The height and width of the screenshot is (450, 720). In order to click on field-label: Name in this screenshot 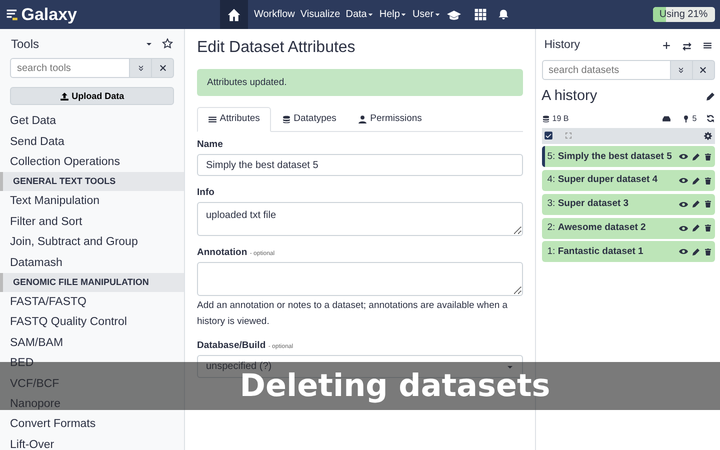, I will do `click(210, 144)`.